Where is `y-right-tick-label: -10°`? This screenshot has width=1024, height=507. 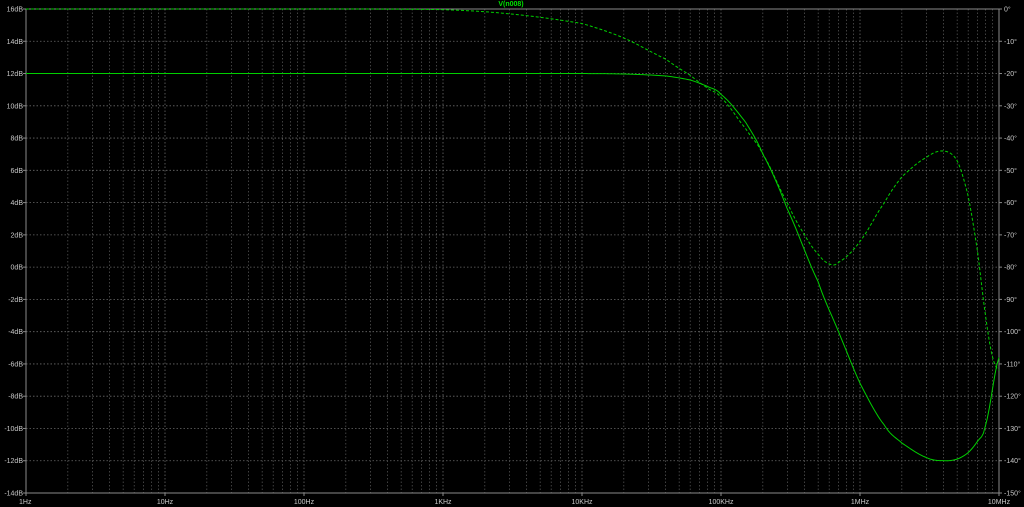
y-right-tick-label: -10° is located at coordinates (1010, 42).